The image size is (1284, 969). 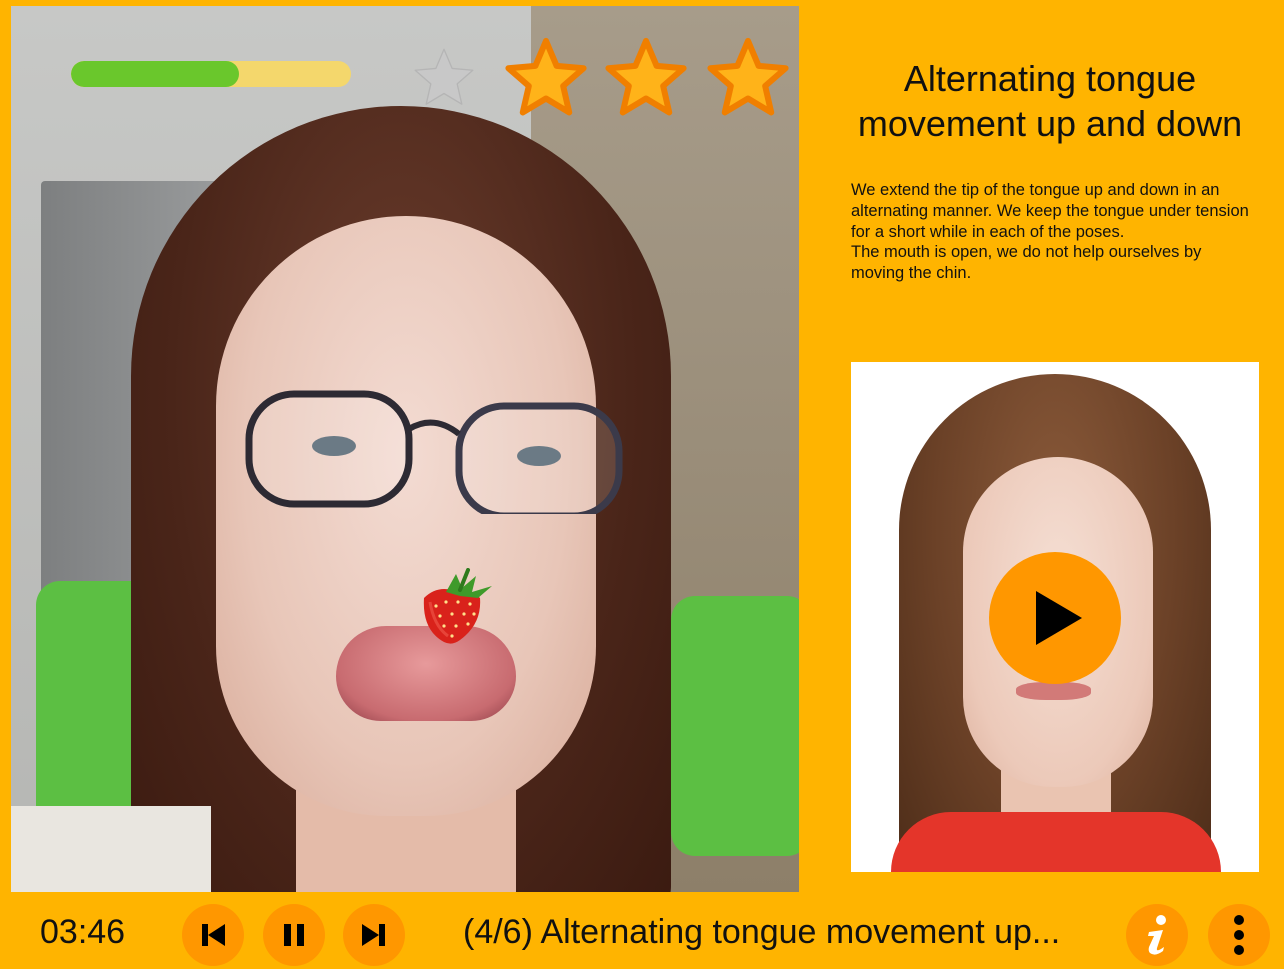 I want to click on next-button, so click(x=374, y=935).